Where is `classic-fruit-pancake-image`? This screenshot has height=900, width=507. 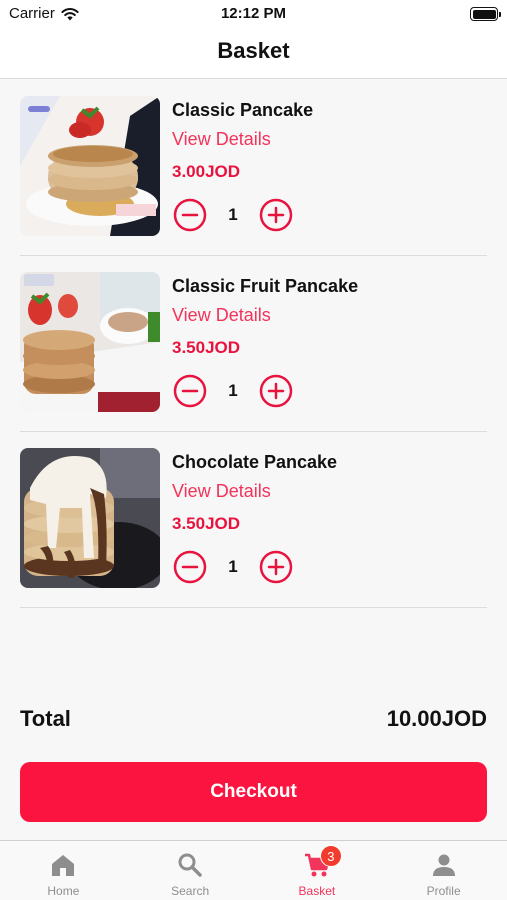
classic-fruit-pancake-image is located at coordinates (90, 342).